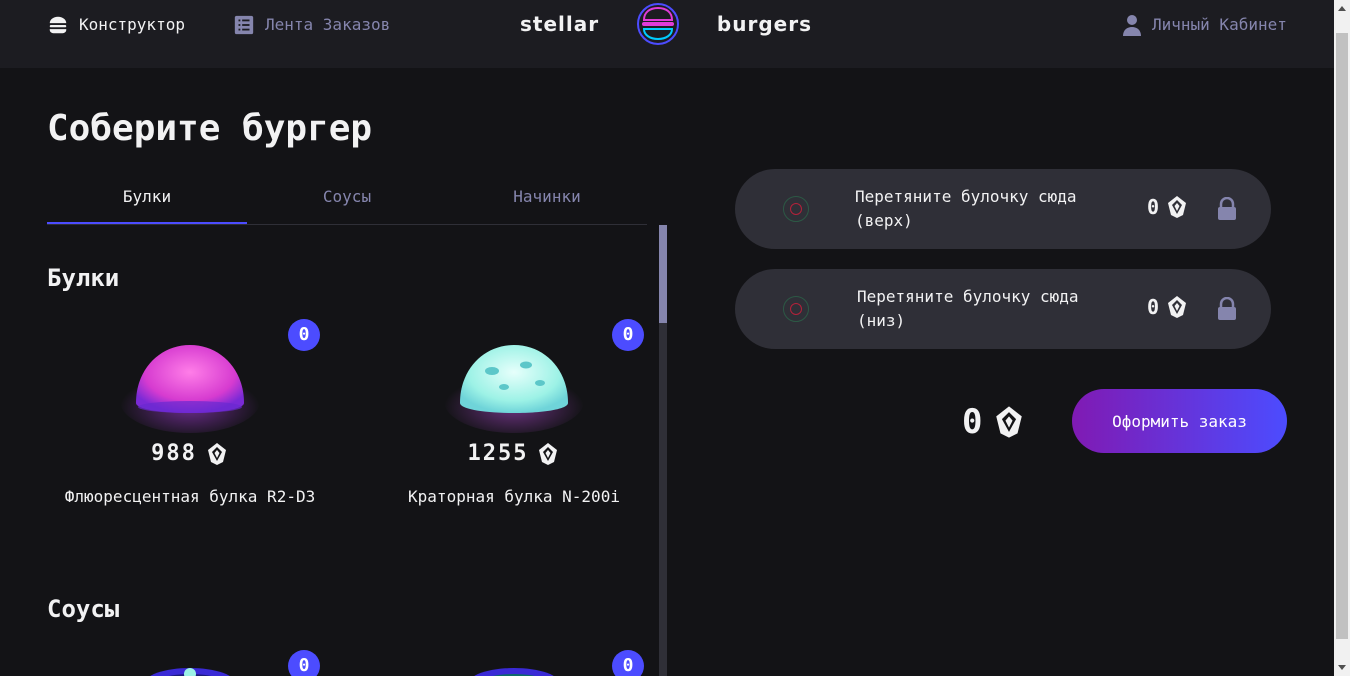 This screenshot has width=1350, height=676. I want to click on bun-placeholder-text: Перетяните булочку сюда (верх), so click(966, 208).